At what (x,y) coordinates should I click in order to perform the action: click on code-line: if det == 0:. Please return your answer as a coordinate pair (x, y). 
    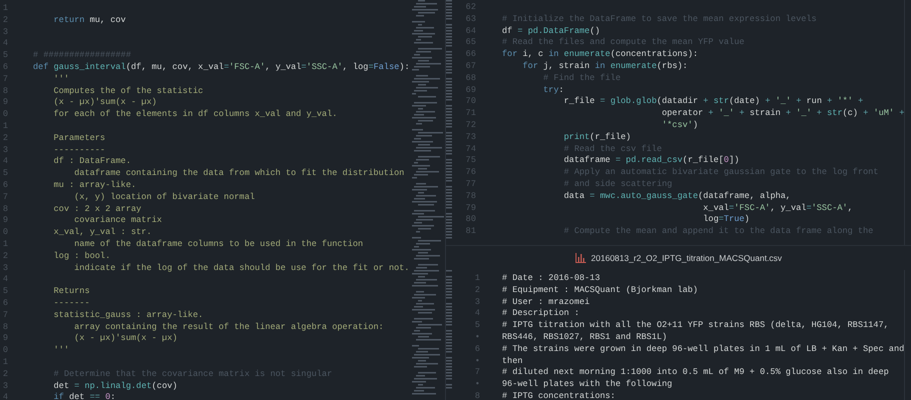
    Looking at the image, I should click on (84, 396).